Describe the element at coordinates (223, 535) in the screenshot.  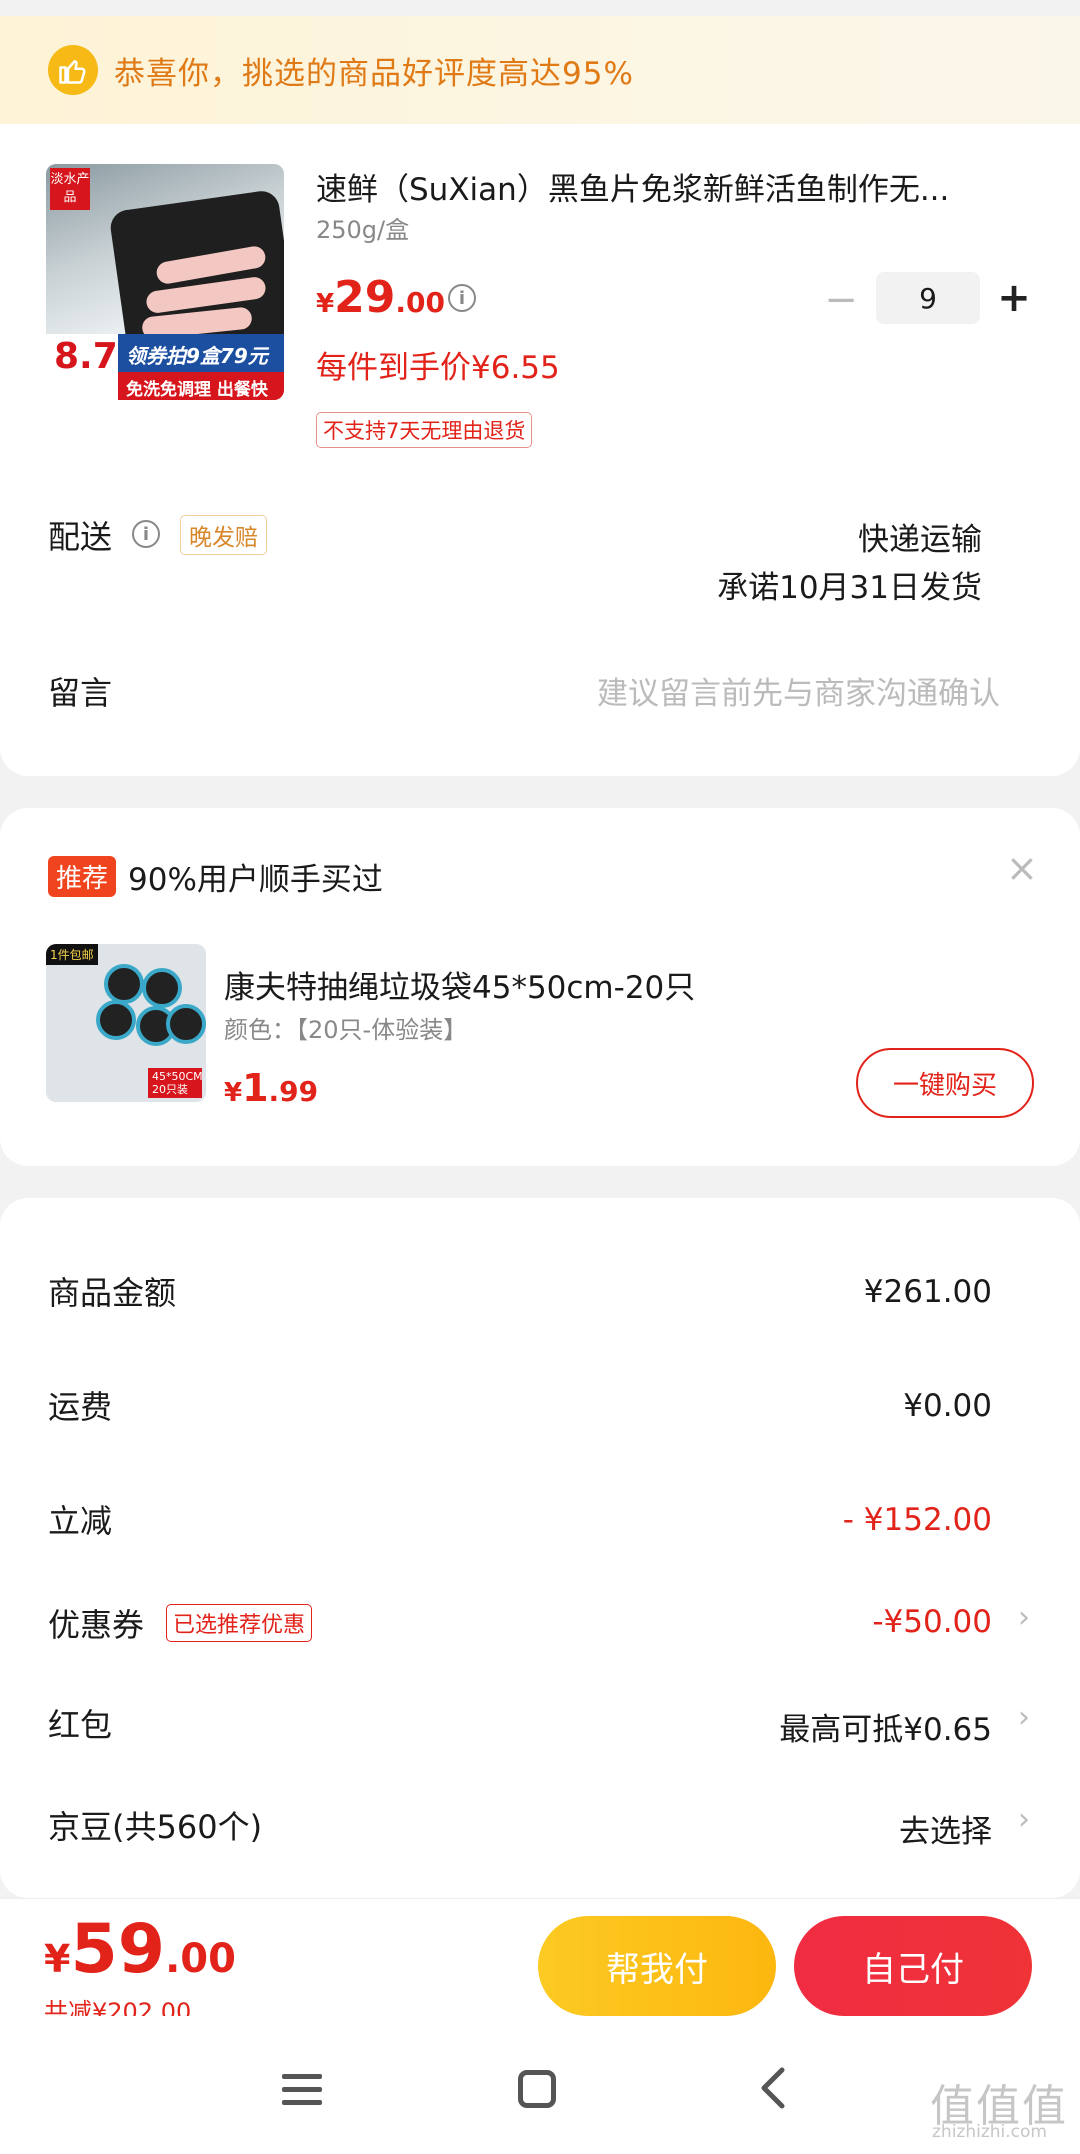
I see `late-compensation-badge: 晚发赔` at that location.